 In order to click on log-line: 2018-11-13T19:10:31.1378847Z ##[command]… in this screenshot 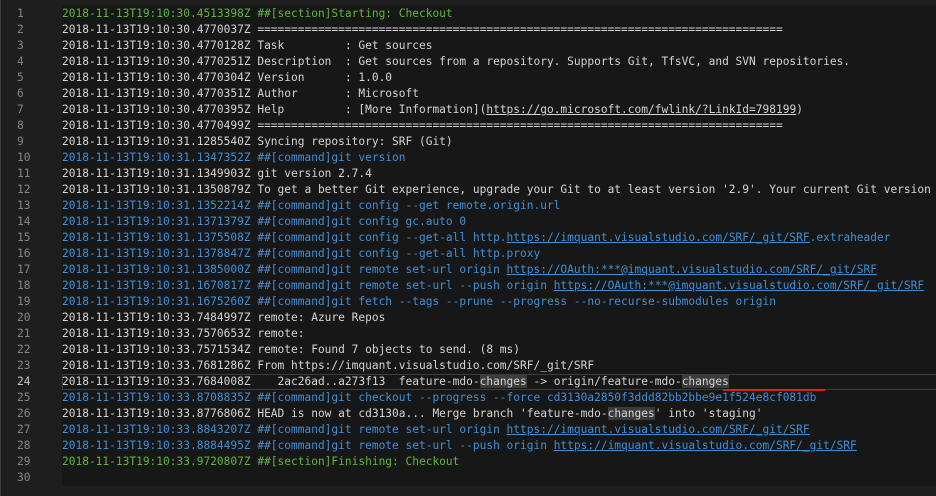, I will do `click(499, 254)`.